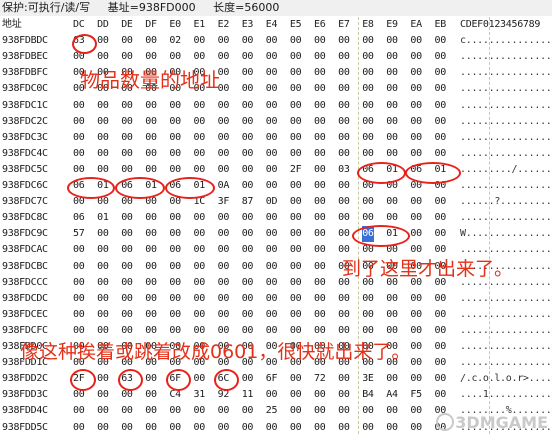  What do you see at coordinates (79, 218) in the screenshot?
I see `hex-byte: 06` at bounding box center [79, 218].